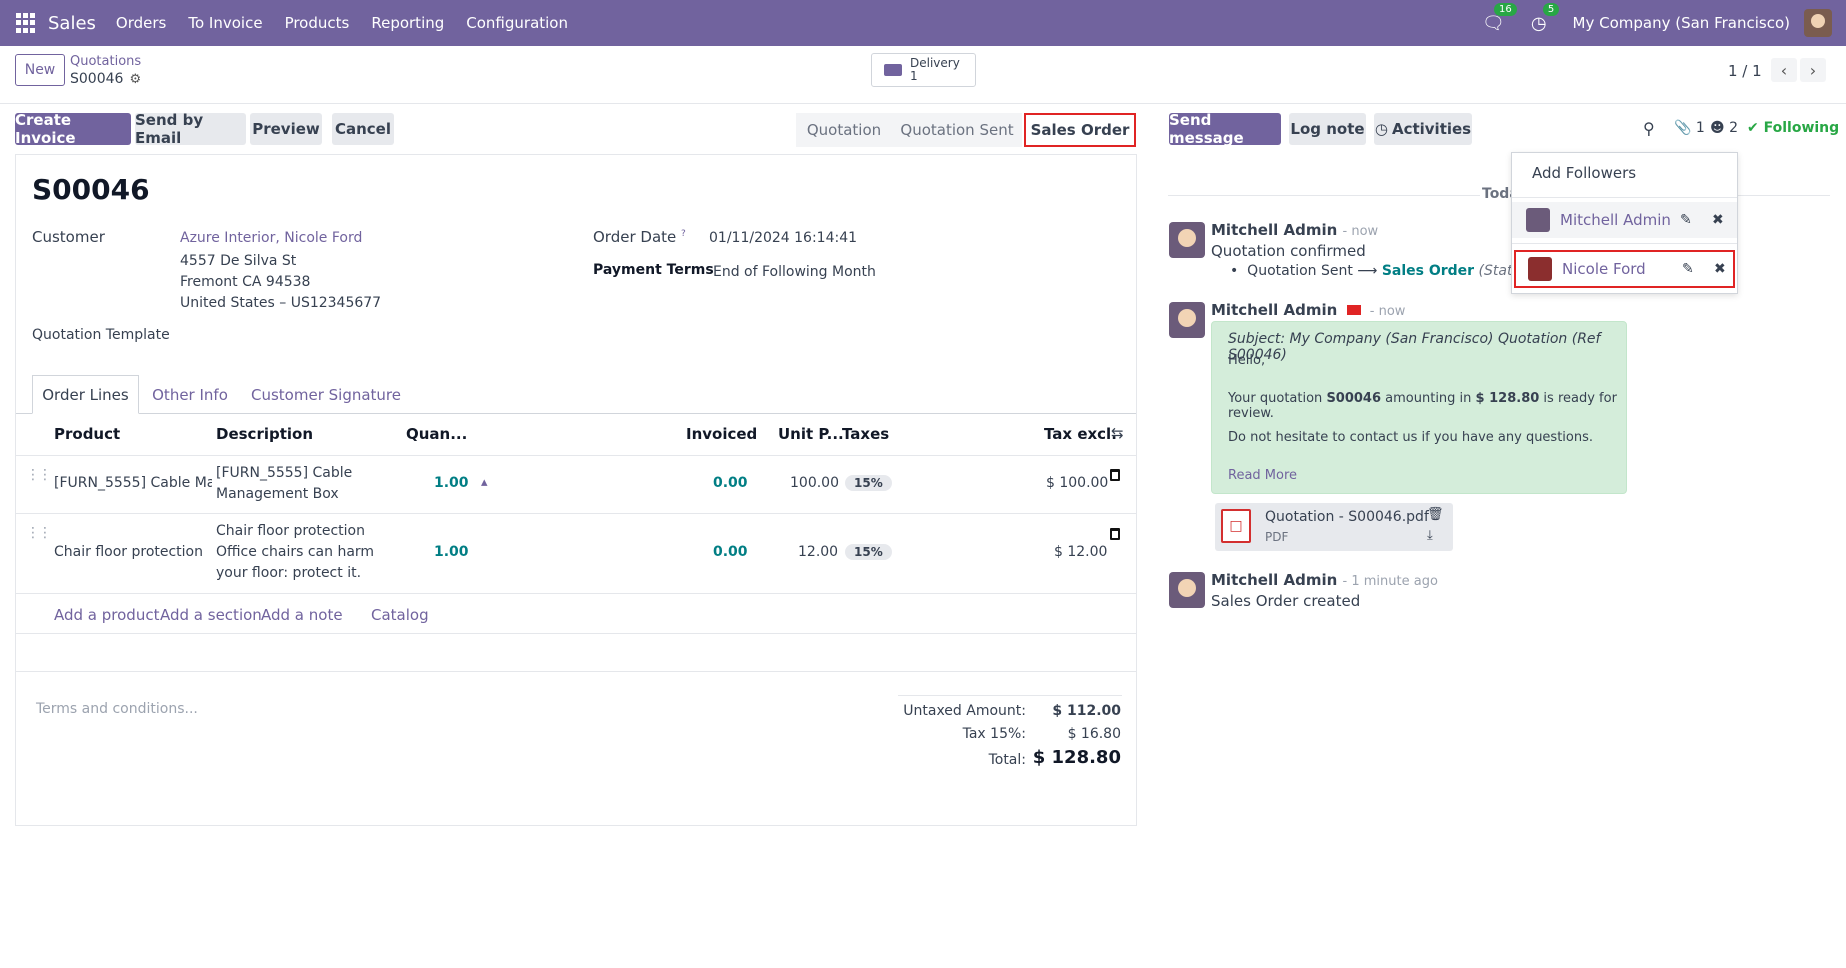  What do you see at coordinates (1689, 128) in the screenshot?
I see `attachments-button: 📎 1` at bounding box center [1689, 128].